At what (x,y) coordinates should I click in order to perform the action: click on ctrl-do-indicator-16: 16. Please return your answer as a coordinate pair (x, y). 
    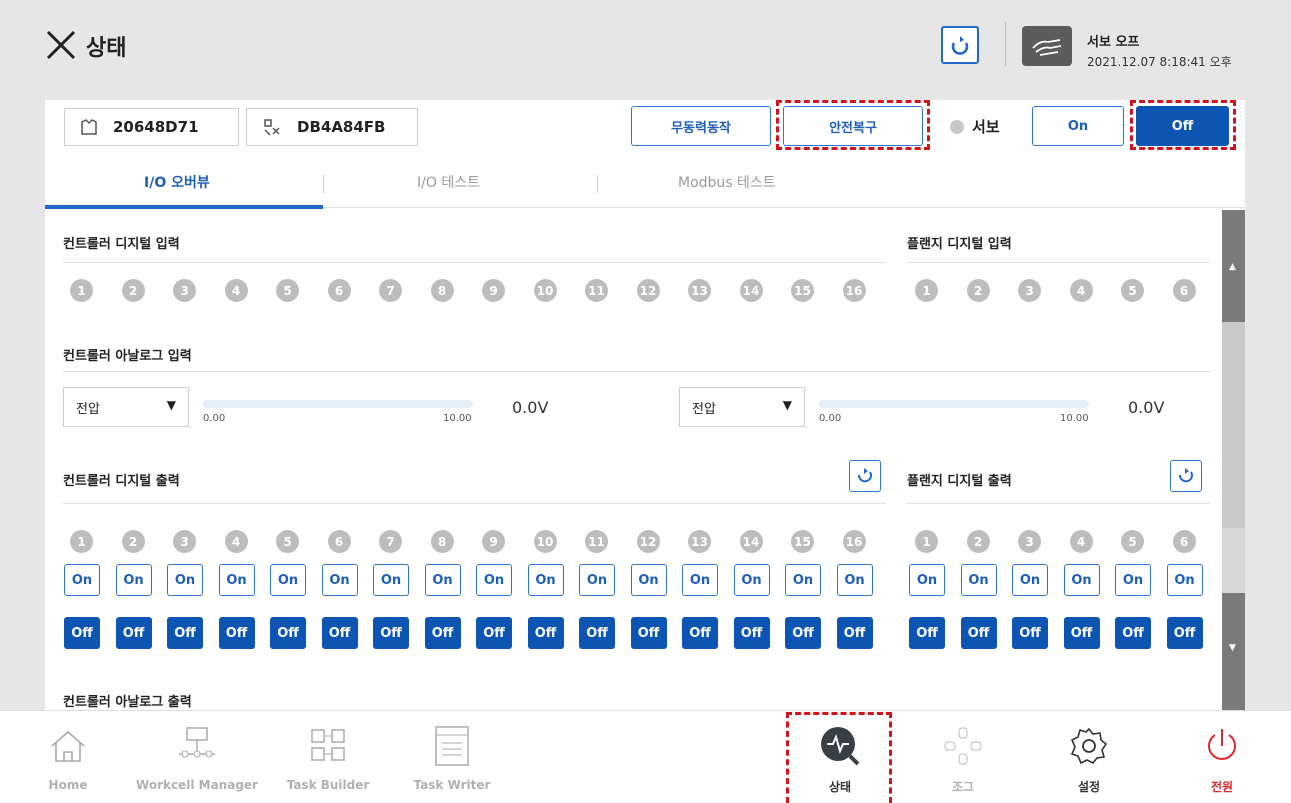
    Looking at the image, I should click on (854, 541).